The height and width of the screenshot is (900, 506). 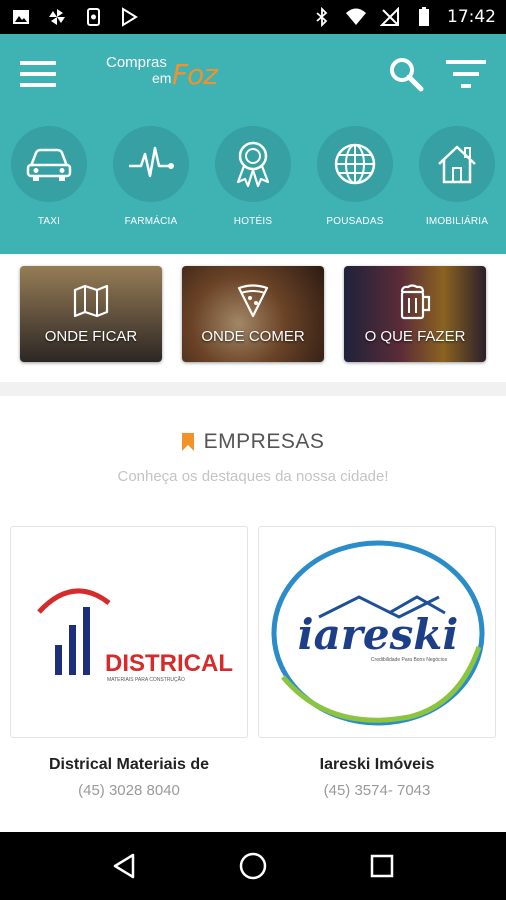 I want to click on no-sim-icon, so click(x=390, y=17).